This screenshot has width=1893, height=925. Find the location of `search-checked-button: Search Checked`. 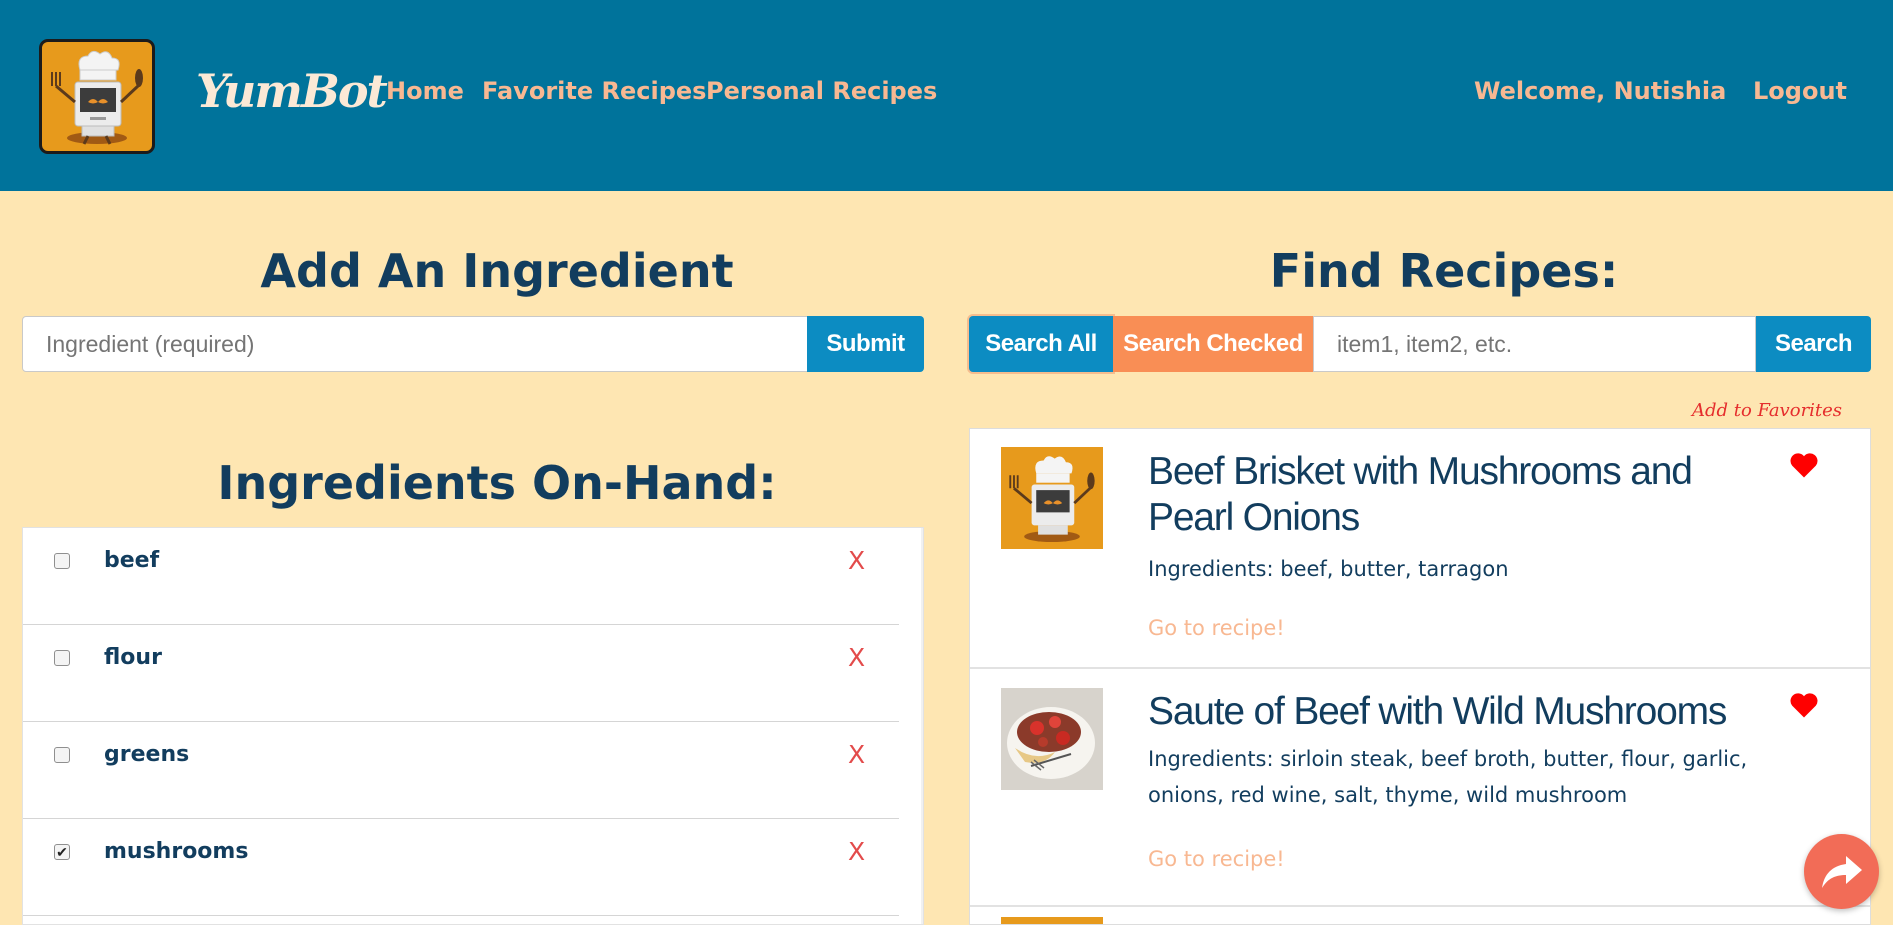

search-checked-button: Search Checked is located at coordinates (1213, 344).